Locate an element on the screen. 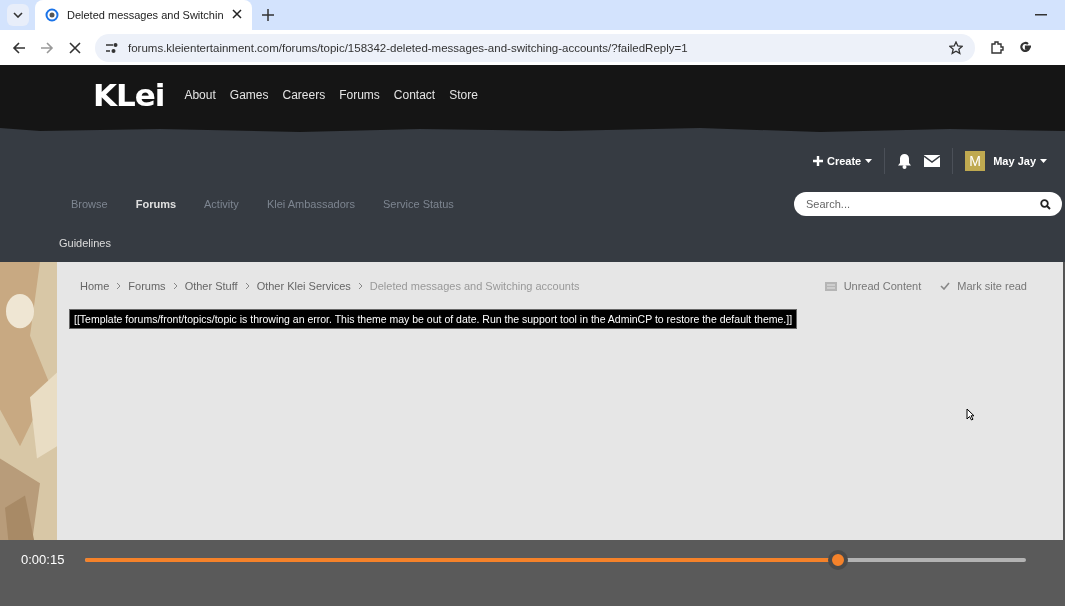  plus-icon is located at coordinates (817, 161).